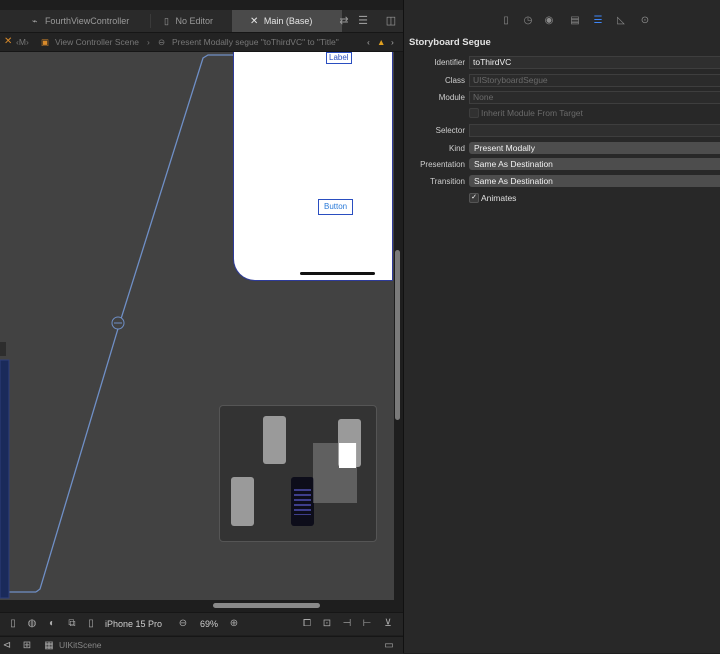 This screenshot has width=720, height=654. I want to click on status-scene-name: UIKitScene, so click(80, 645).